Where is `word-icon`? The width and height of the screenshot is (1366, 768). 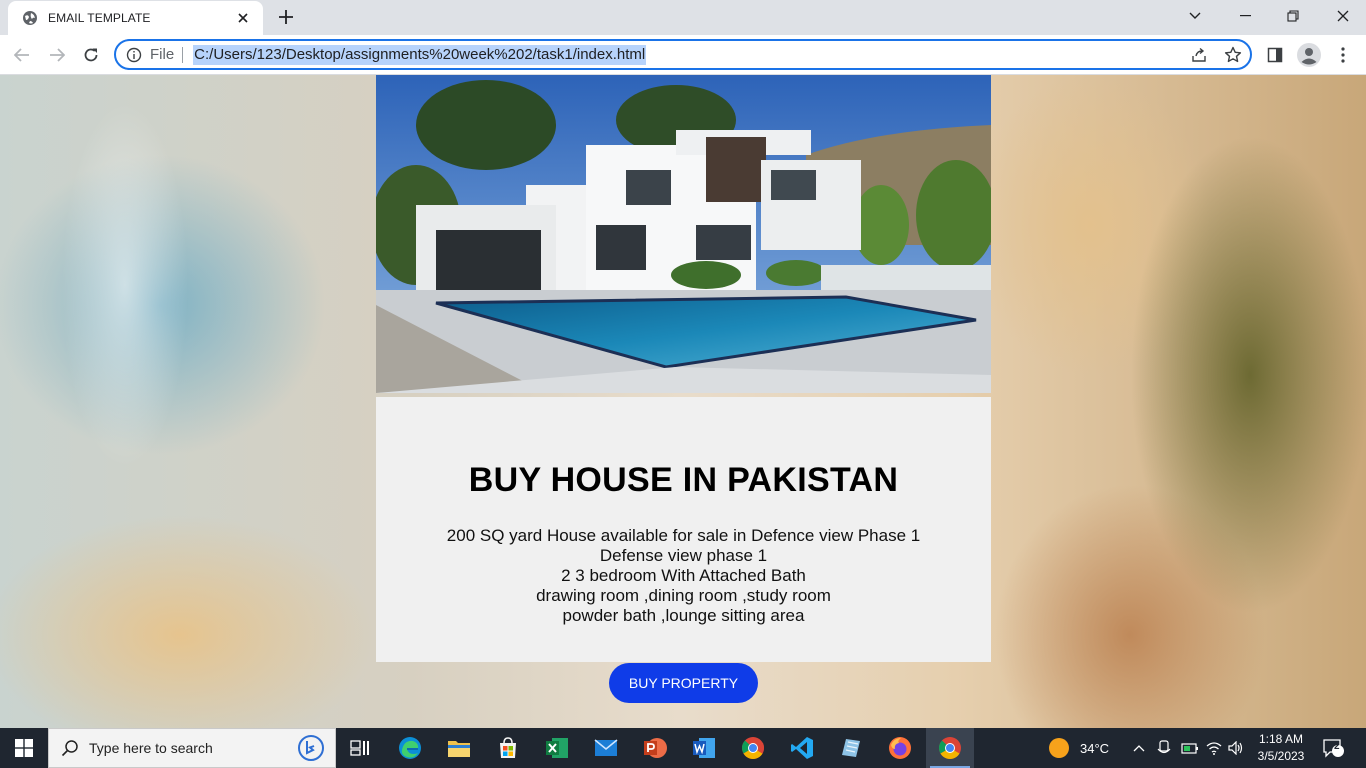 word-icon is located at coordinates (704, 748).